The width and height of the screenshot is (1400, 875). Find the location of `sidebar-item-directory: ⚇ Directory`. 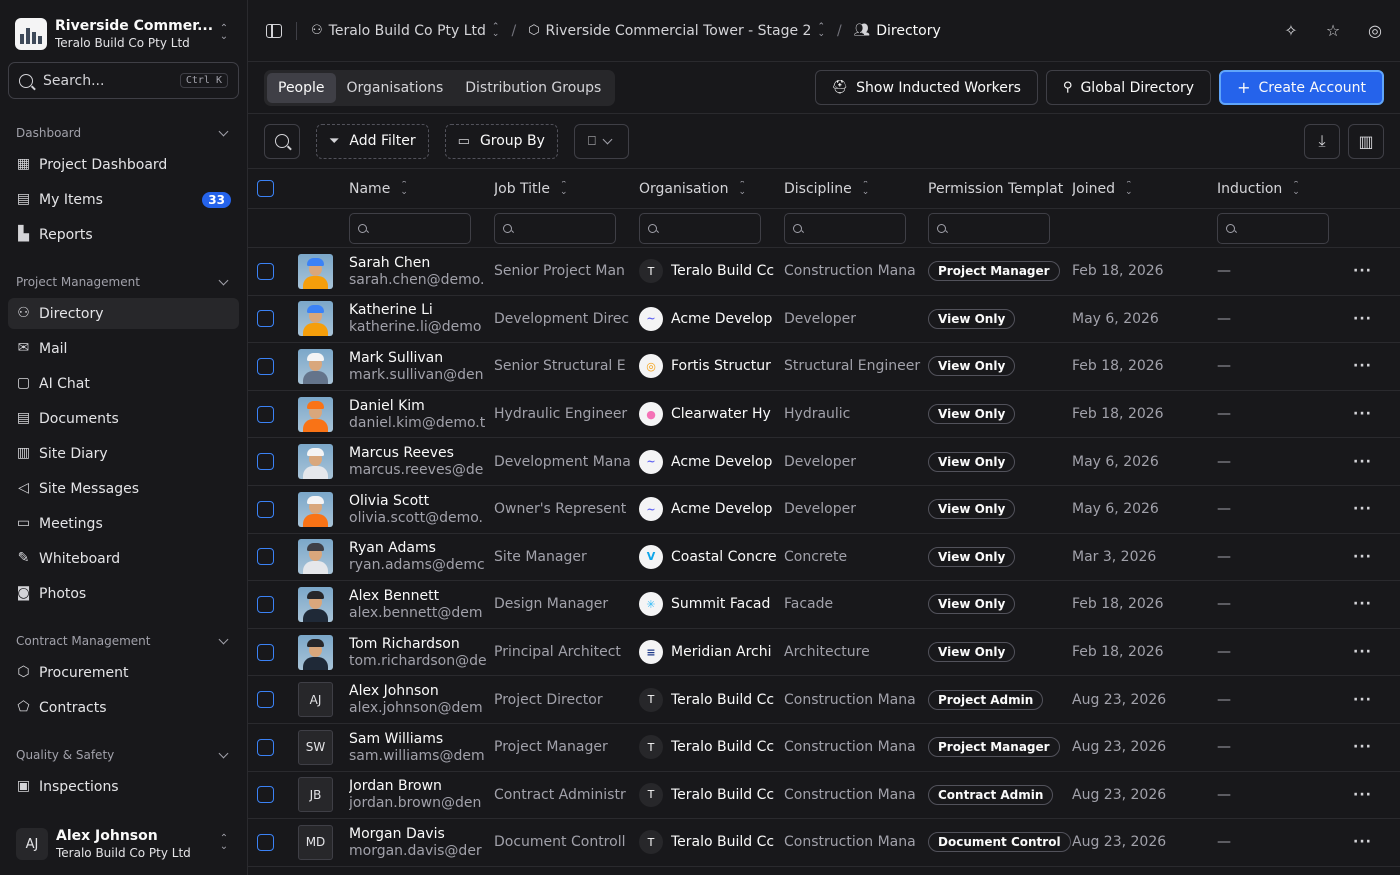

sidebar-item-directory: ⚇ Directory is located at coordinates (123, 313).